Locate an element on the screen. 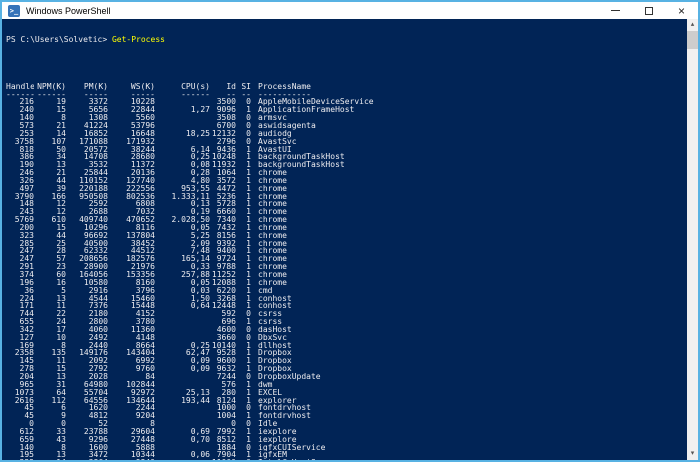  close-button: × is located at coordinates (681, 10).